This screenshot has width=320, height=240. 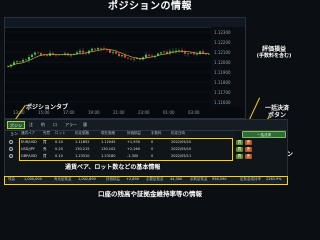 What do you see at coordinates (276, 115) in the screenshot?
I see `bulk-settle-sub: ボタン` at bounding box center [276, 115].